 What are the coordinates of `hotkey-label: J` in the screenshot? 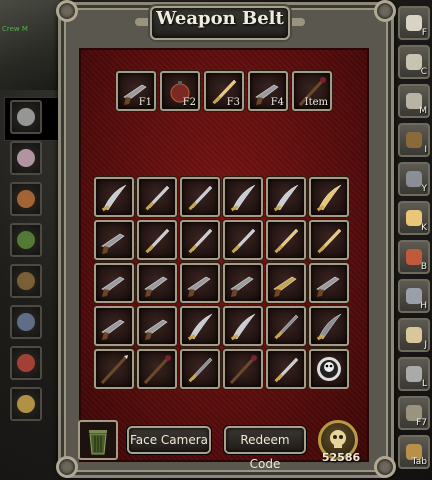 It's located at (425, 345).